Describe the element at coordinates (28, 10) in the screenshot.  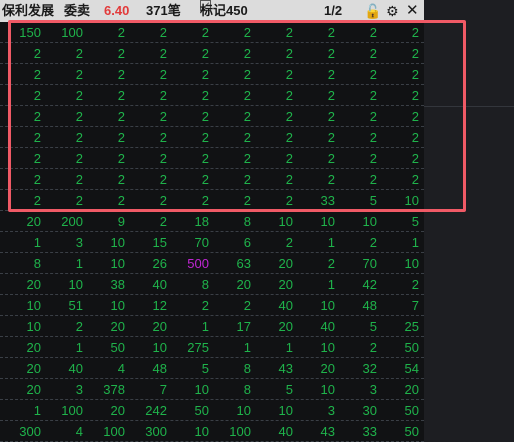
I see `stock-name: 保利发展` at that location.